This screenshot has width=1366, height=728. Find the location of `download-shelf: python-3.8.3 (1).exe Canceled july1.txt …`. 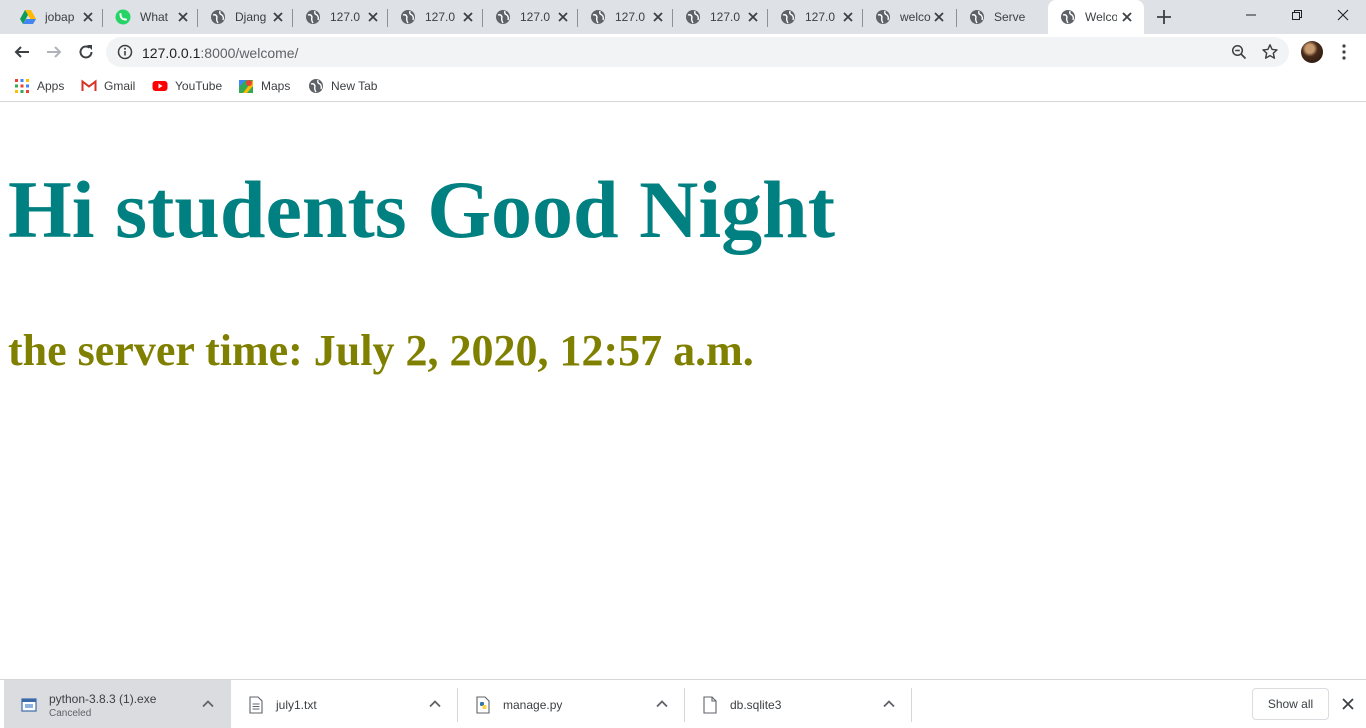

download-shelf: python-3.8.3 (1).exe Canceled july1.txt … is located at coordinates (683, 703).